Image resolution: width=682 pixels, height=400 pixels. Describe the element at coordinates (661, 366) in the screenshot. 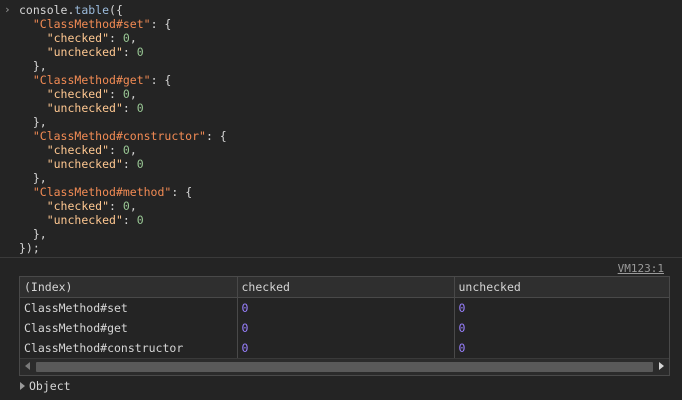

I see `scroll-right-arrow-icon` at that location.